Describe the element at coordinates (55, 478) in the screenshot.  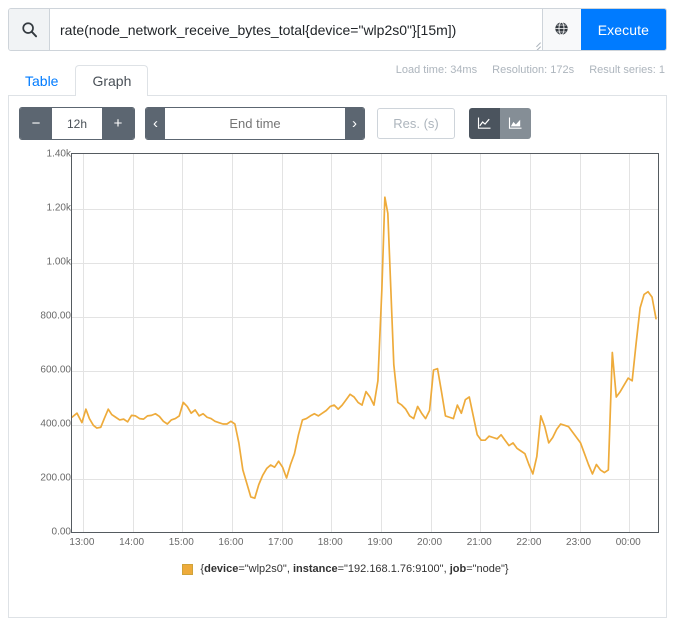
I see `y-axis-tick-label: 200.00` at that location.